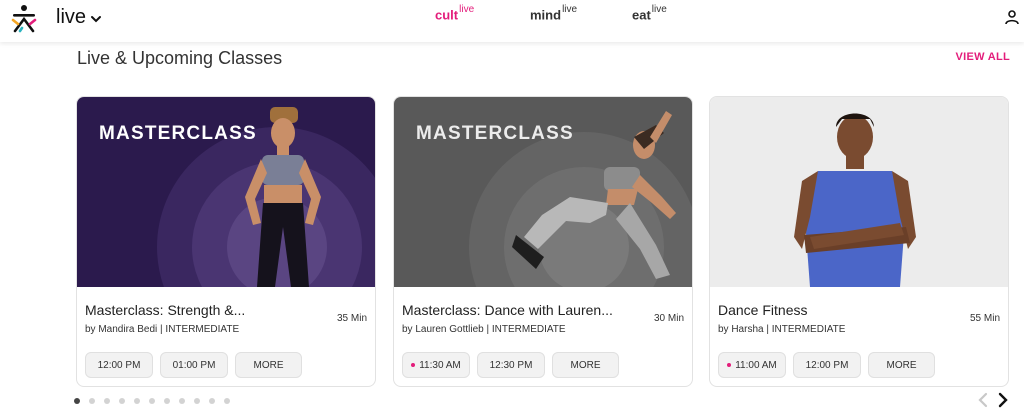 Image resolution: width=1024 pixels, height=414 pixels. I want to click on time-slots: 12:00 PM 01:00 PM MORE, so click(193, 365).